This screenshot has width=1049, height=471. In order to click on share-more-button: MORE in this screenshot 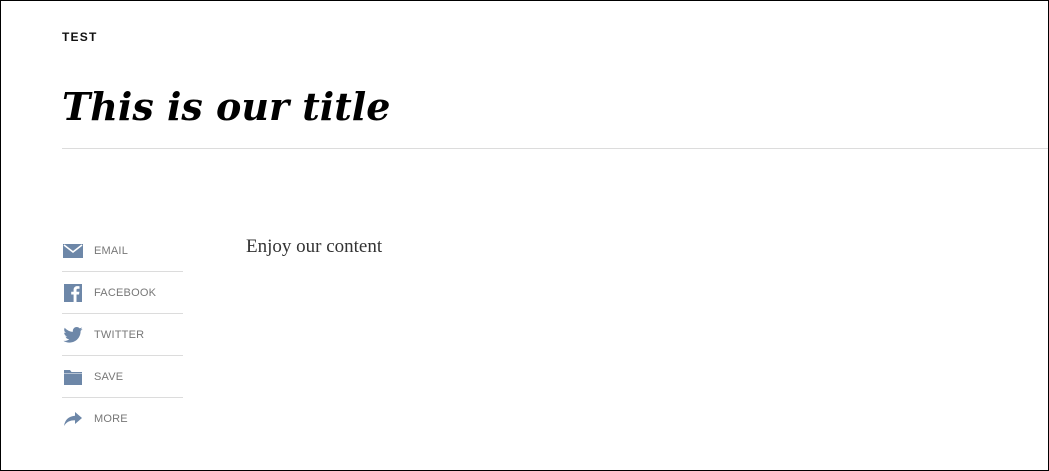, I will do `click(122, 418)`.